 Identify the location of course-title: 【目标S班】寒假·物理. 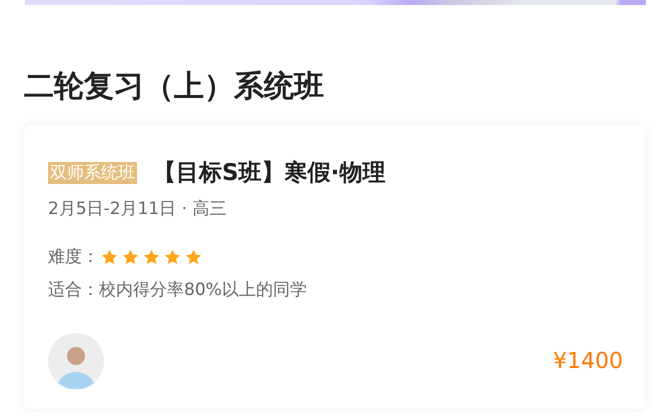
(269, 173).